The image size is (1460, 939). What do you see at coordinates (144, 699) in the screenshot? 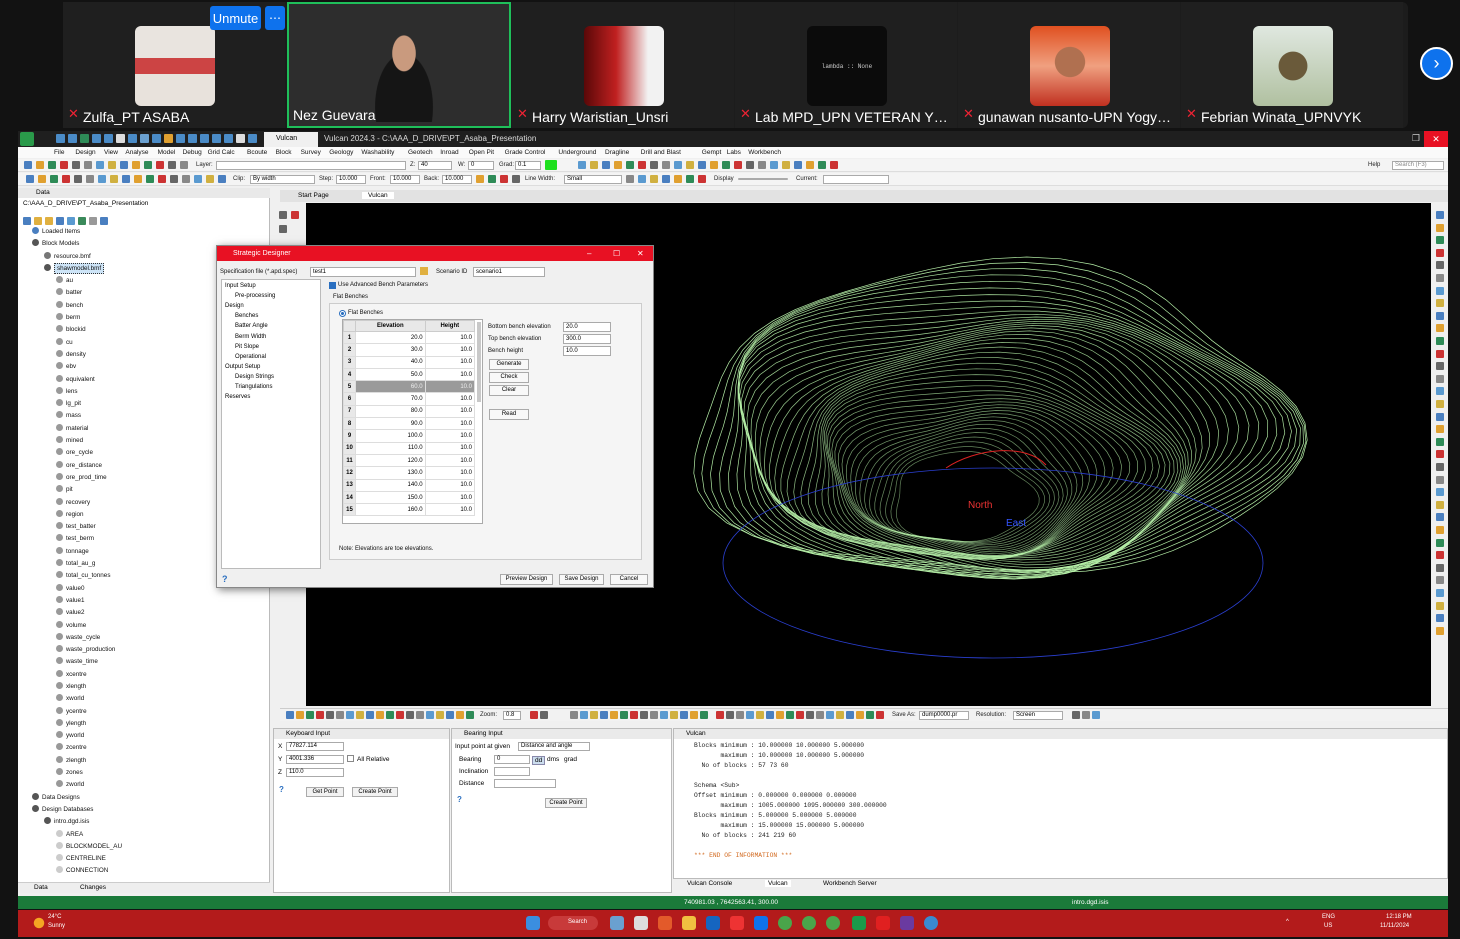
I see `tree-item: xworld` at bounding box center [144, 699].